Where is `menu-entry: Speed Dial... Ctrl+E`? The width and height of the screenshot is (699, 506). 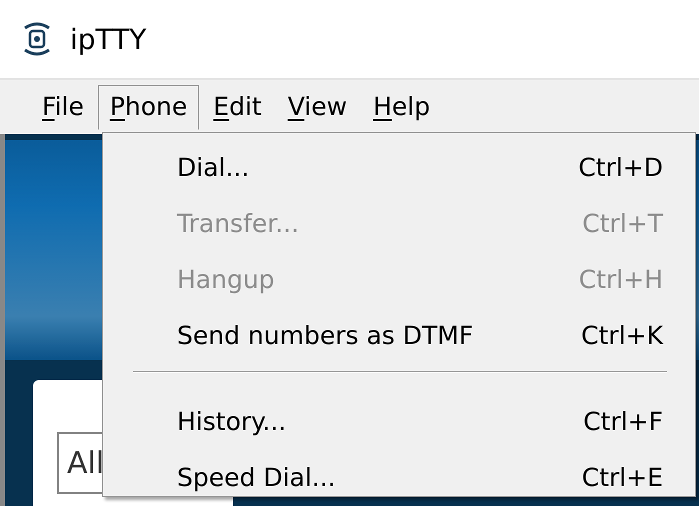 menu-entry: Speed Dial... Ctrl+E is located at coordinates (399, 477).